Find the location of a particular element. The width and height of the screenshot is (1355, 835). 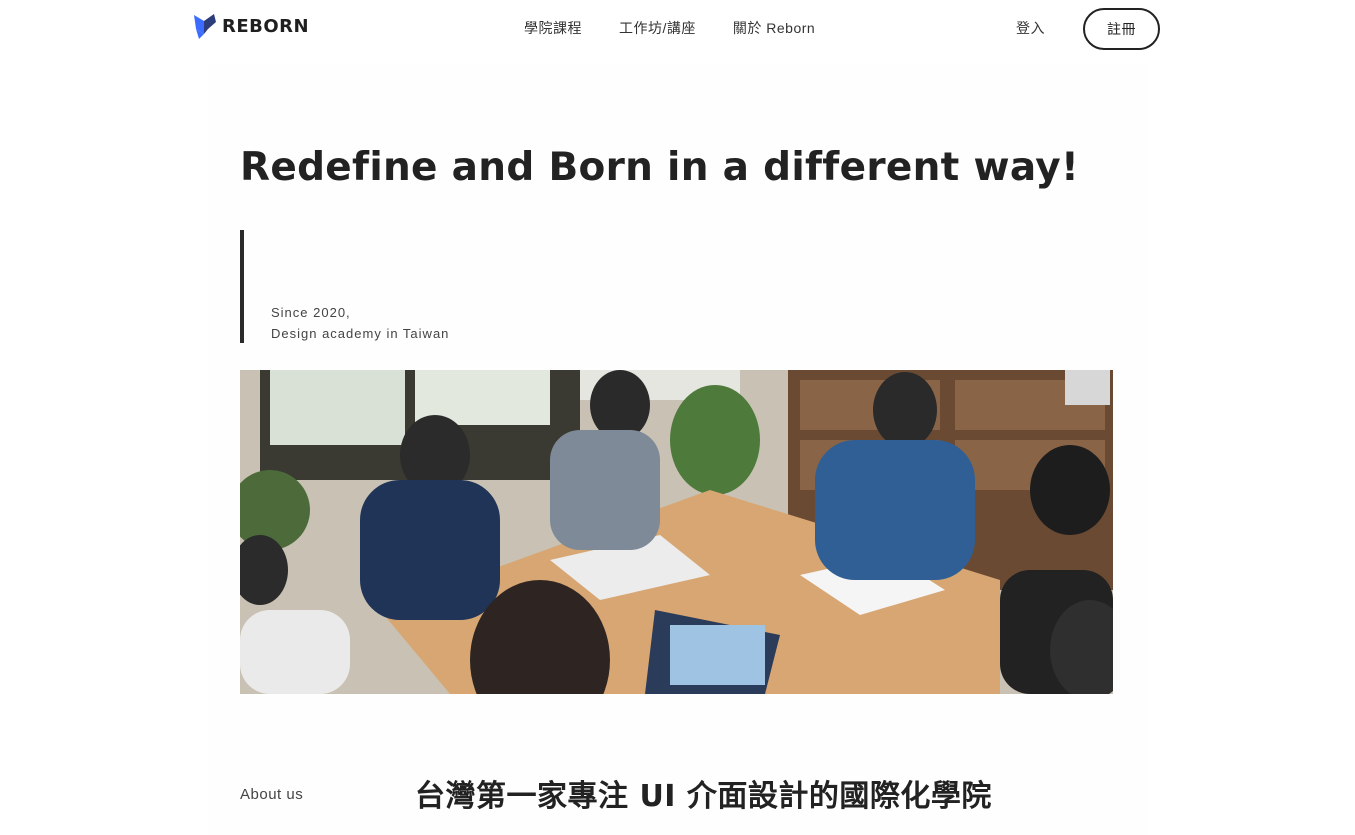

since-line-2: Design academy in Taiwan is located at coordinates (360, 333).